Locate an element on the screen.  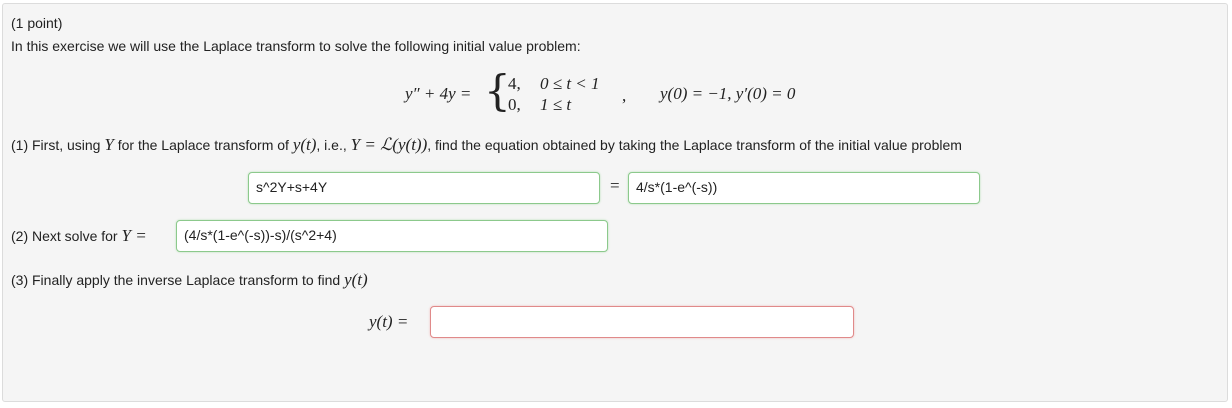
part1-definition: Y = ℒ(y(t)) is located at coordinates (389, 144).